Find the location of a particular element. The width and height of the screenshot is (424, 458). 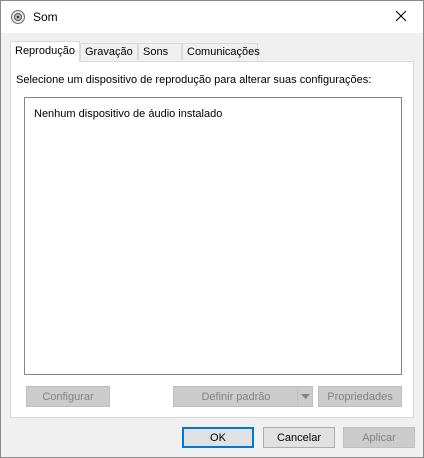

button-label: Cancelar is located at coordinates (299, 437).